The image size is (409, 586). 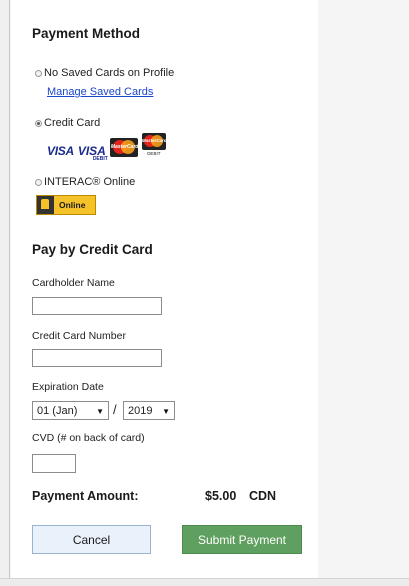 What do you see at coordinates (57, 410) in the screenshot?
I see `expiration-month-value: 01 (Jan)` at bounding box center [57, 410].